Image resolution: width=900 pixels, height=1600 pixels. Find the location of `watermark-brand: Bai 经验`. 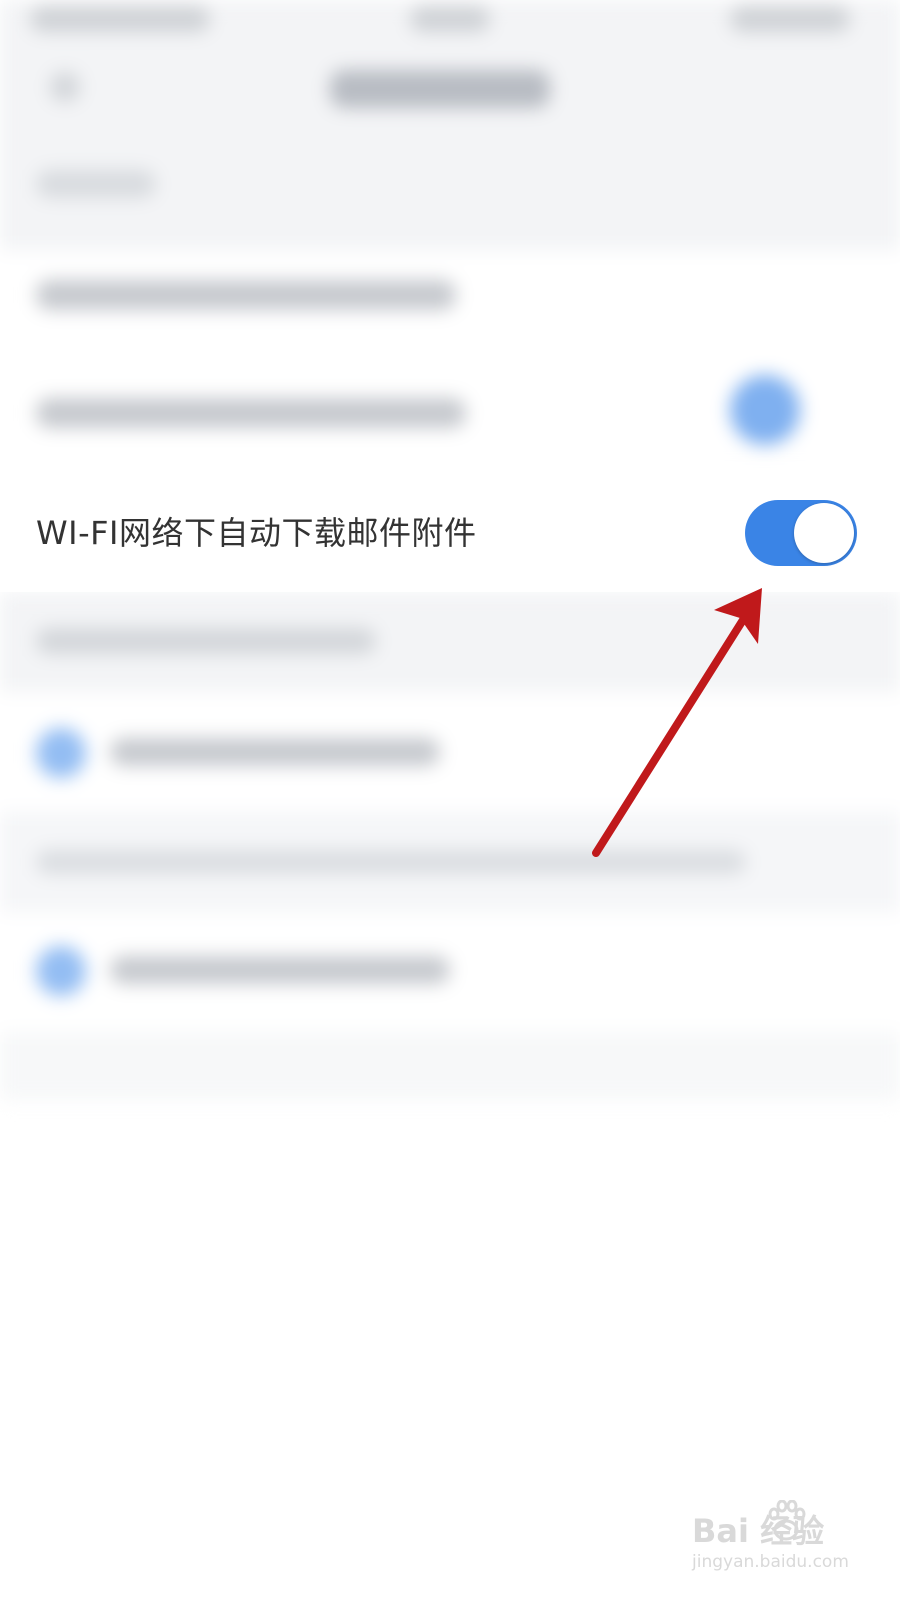

watermark-brand: Bai 经验 is located at coordinates (758, 1531).